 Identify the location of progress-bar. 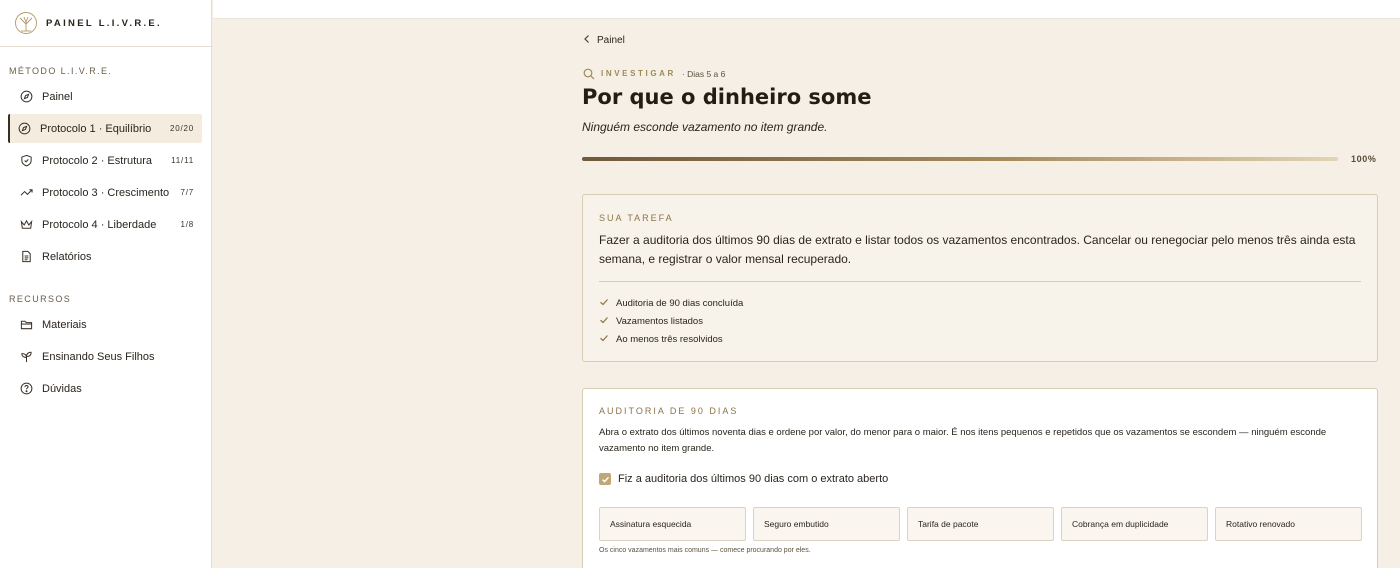
(960, 159).